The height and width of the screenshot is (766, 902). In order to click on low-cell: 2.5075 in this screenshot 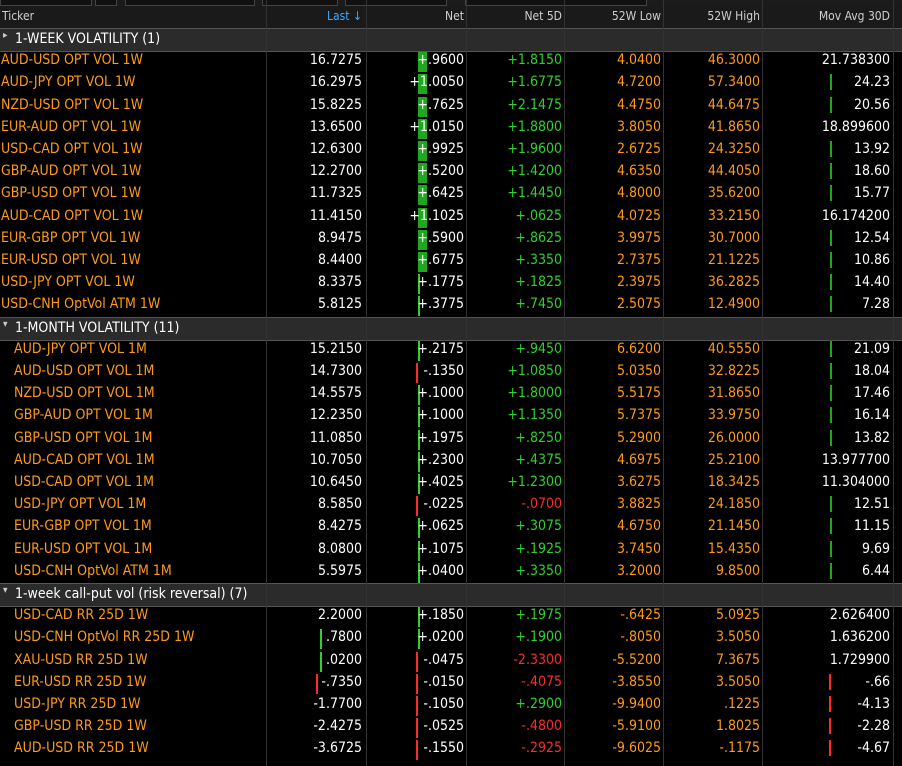, I will do `click(638, 304)`.